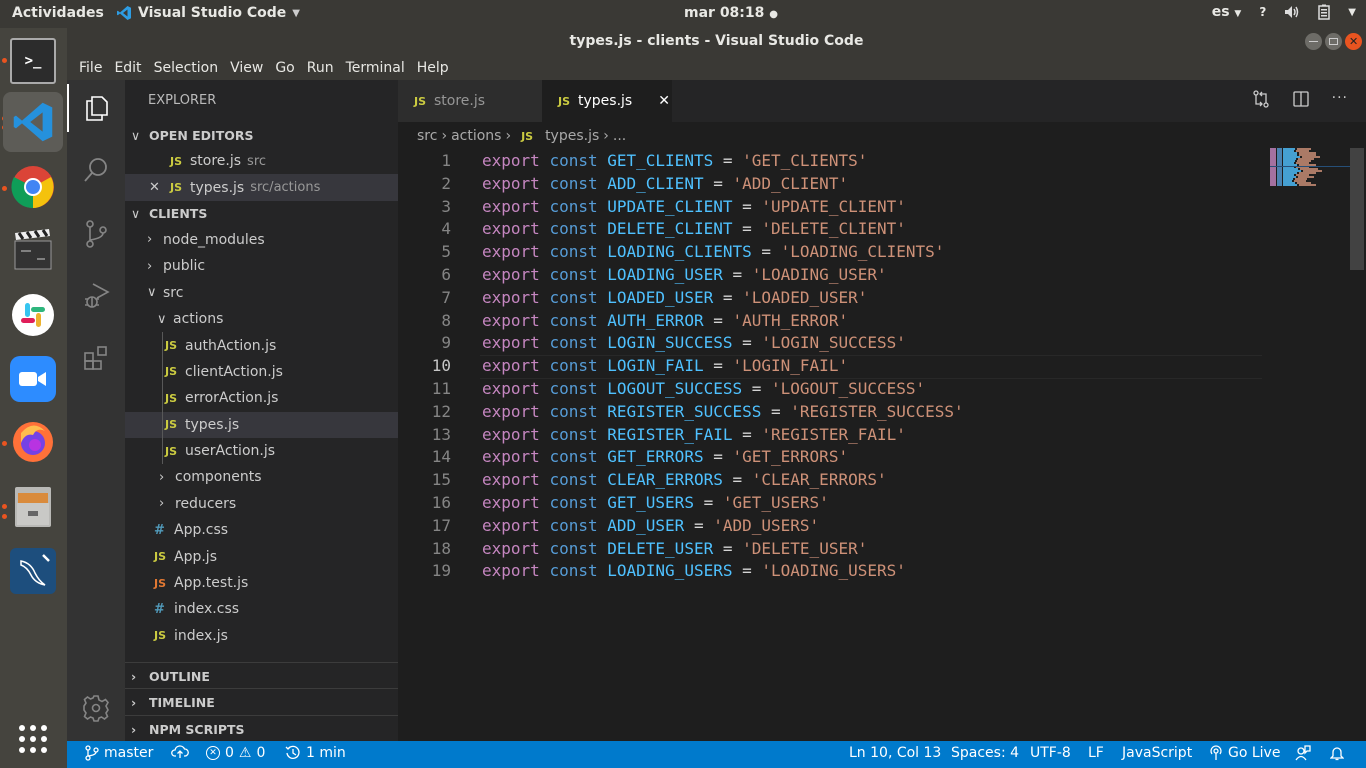 The image size is (1366, 768). What do you see at coordinates (1262, 12) in the screenshot?
I see `help-icon: ?` at bounding box center [1262, 12].